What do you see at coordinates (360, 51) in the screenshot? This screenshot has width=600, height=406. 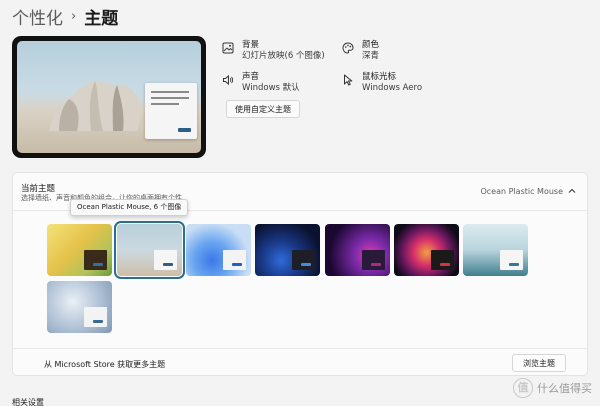 I see `prop-color: 颜色 深青` at bounding box center [360, 51].